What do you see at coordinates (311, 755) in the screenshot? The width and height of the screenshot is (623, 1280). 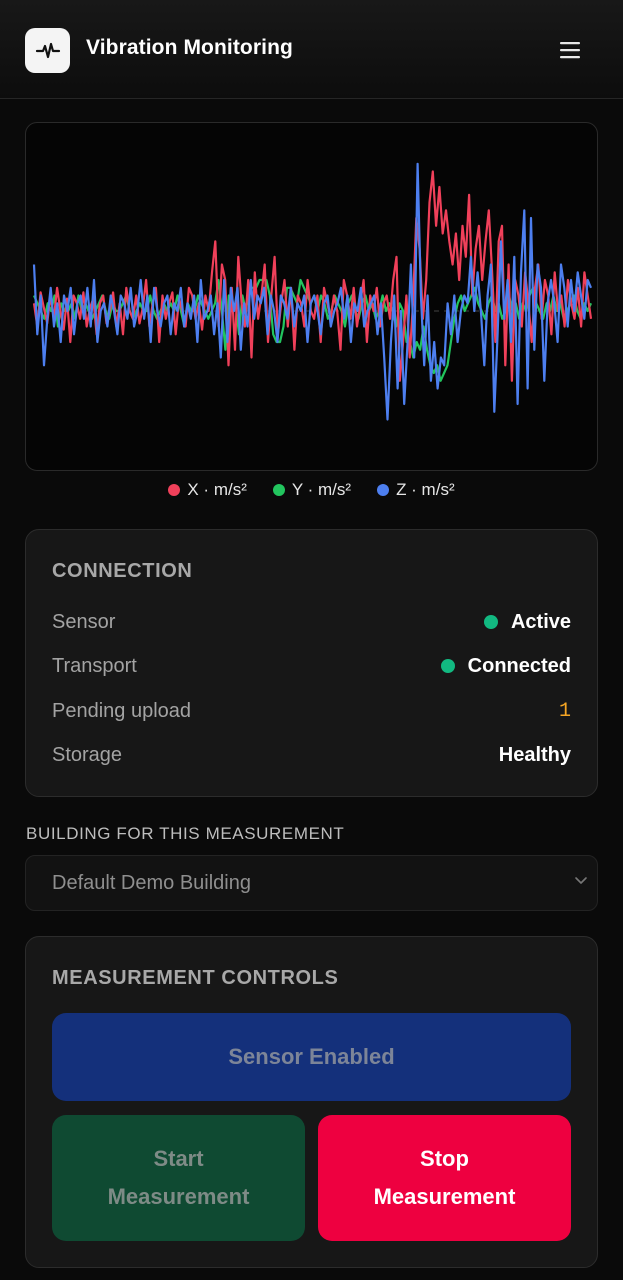 I see `storage-row: Storage Healthy` at bounding box center [311, 755].